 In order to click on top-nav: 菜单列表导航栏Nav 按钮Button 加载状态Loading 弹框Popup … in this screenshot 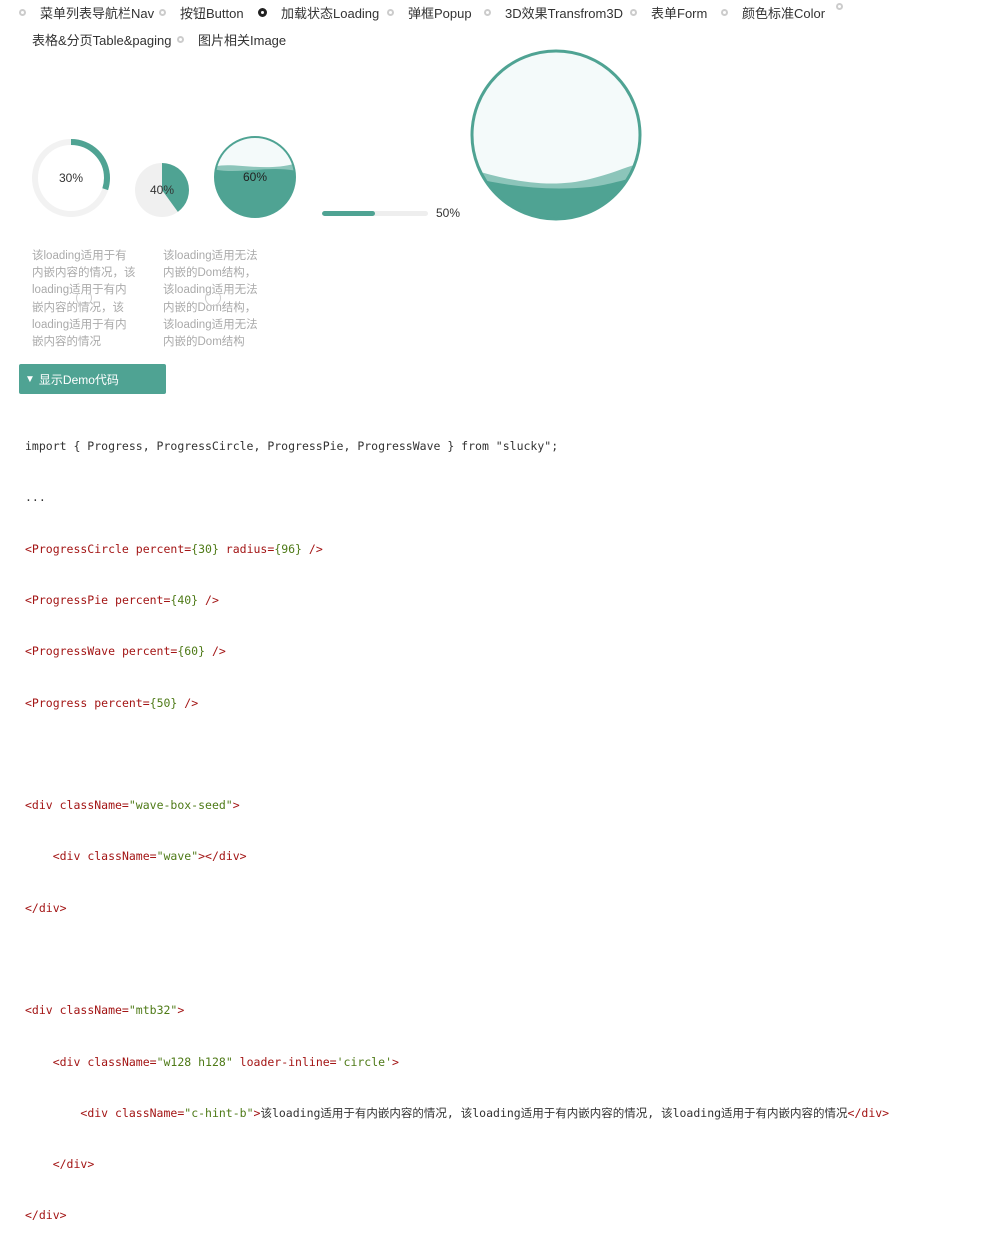, I will do `click(500, 28)`.